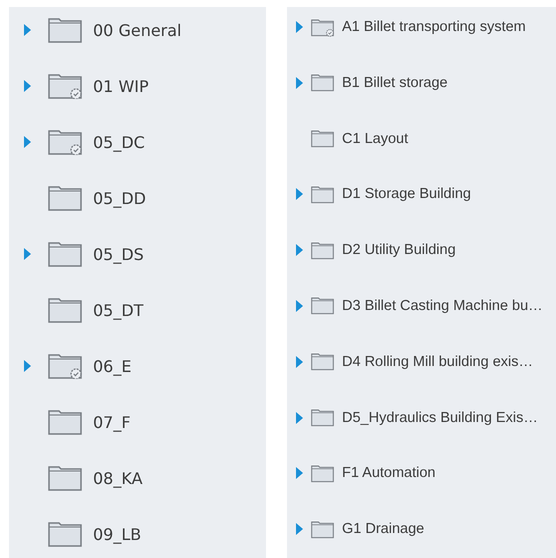 This screenshot has width=556, height=558. What do you see at coordinates (119, 142) in the screenshot?
I see `folder-name: 05_DC` at bounding box center [119, 142].